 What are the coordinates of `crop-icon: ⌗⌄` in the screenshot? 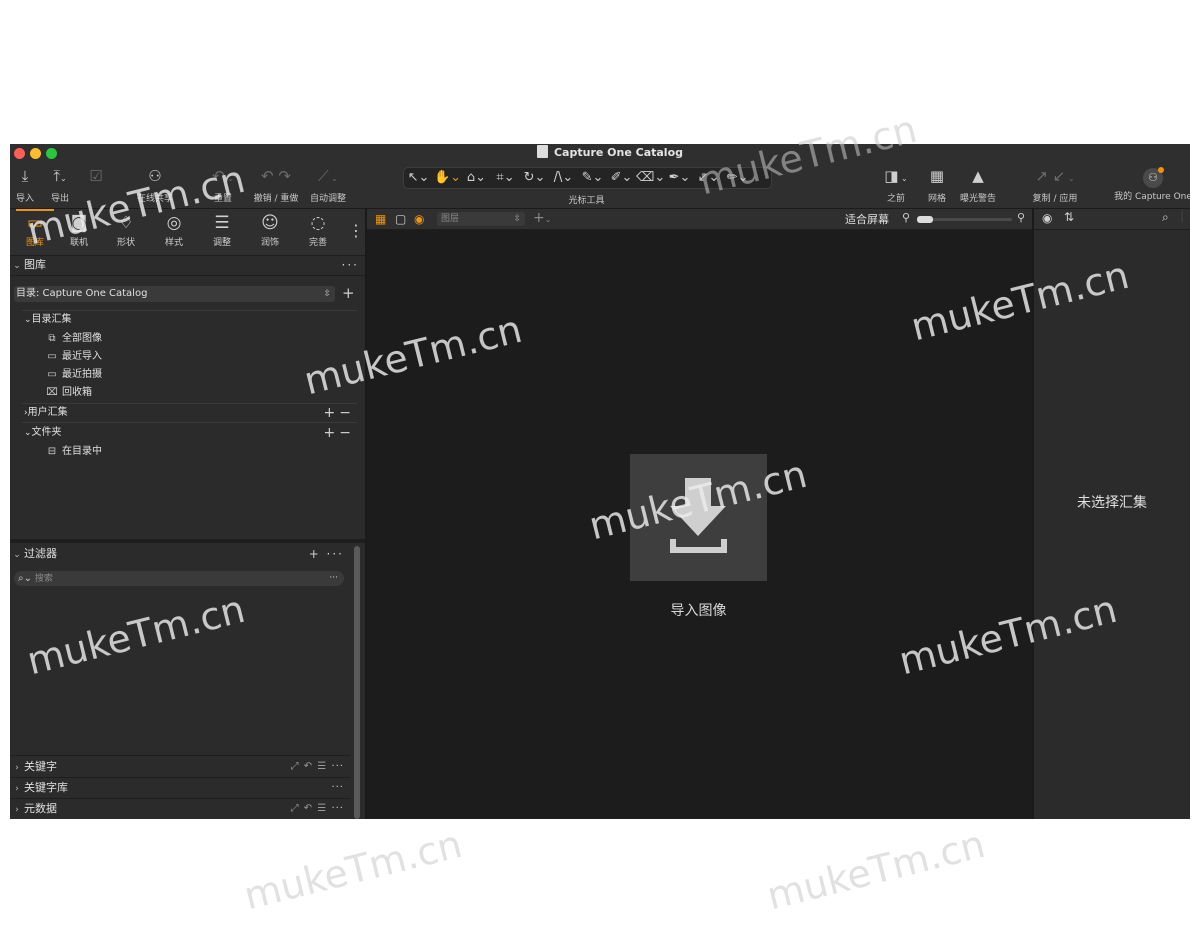 It's located at (505, 178).